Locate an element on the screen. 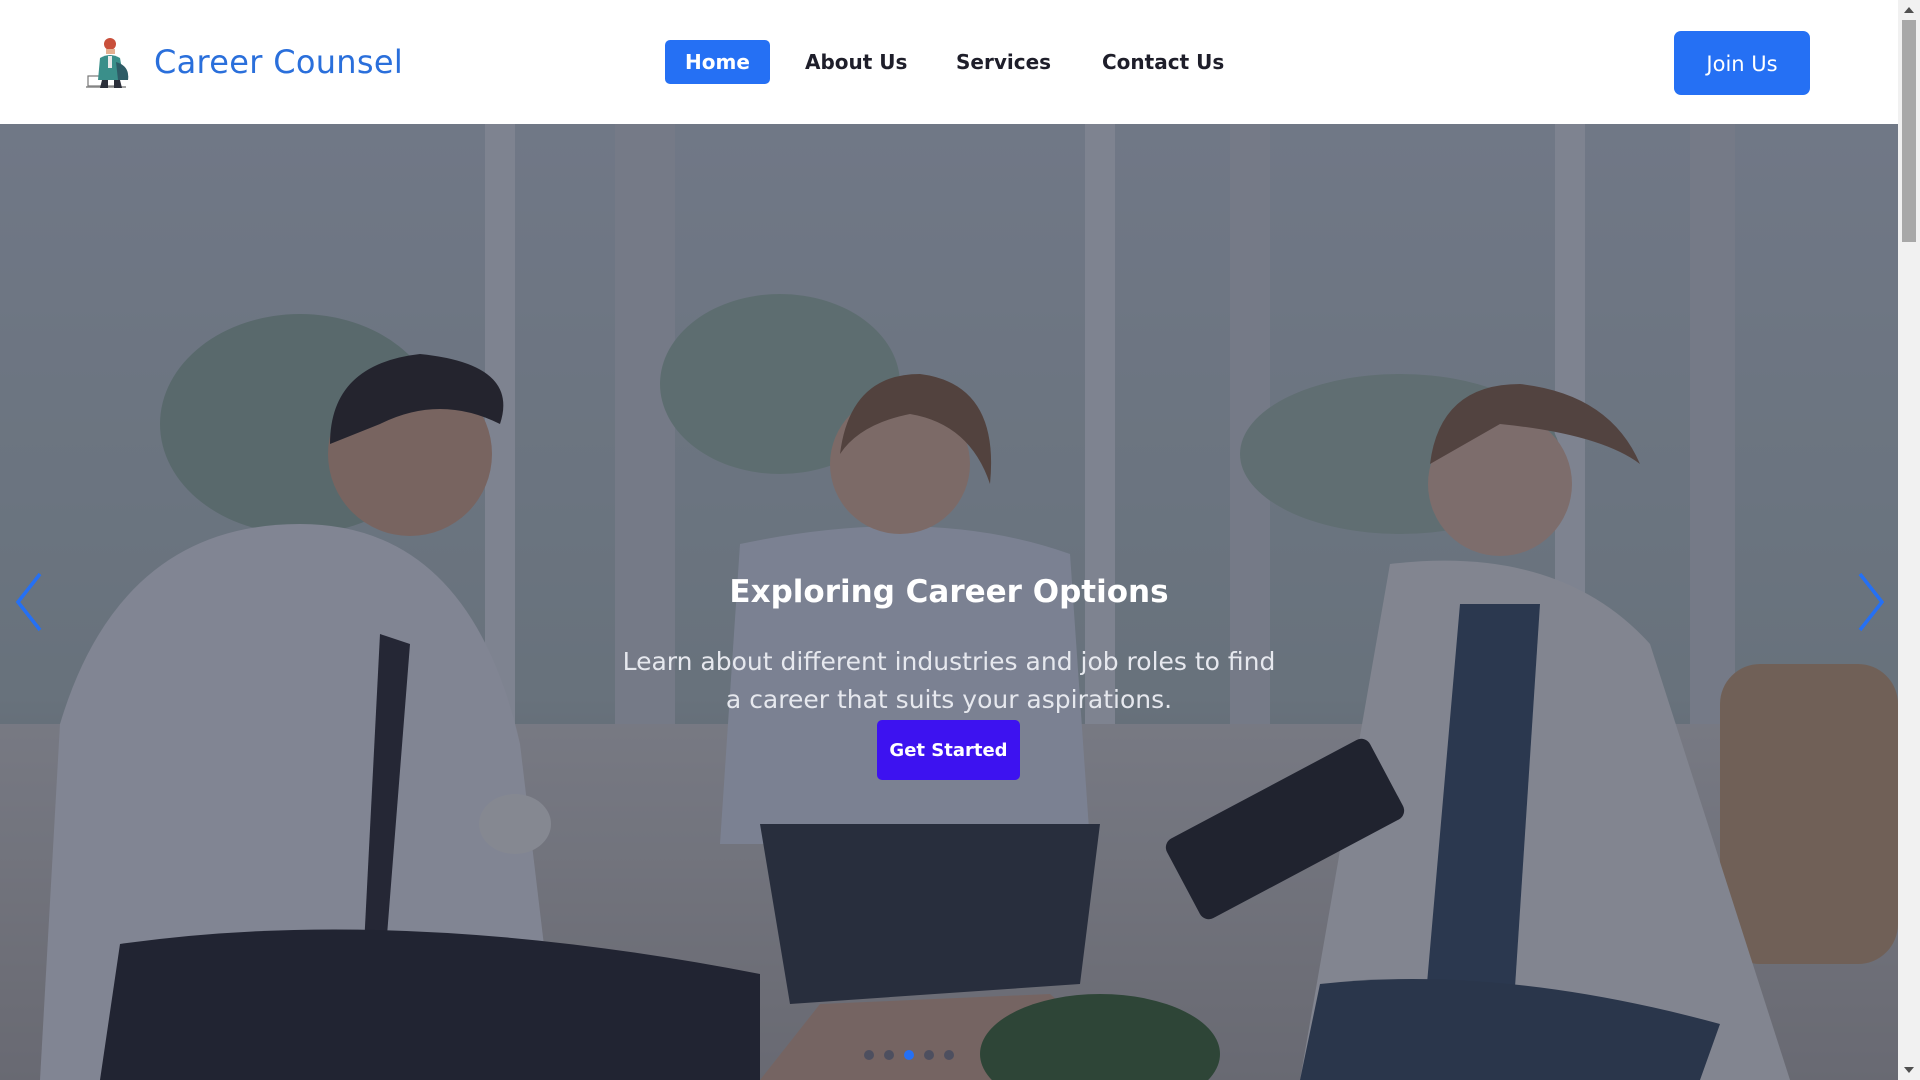 This screenshot has height=1080, width=1920. nav-contact-us: Contact Us is located at coordinates (1163, 62).